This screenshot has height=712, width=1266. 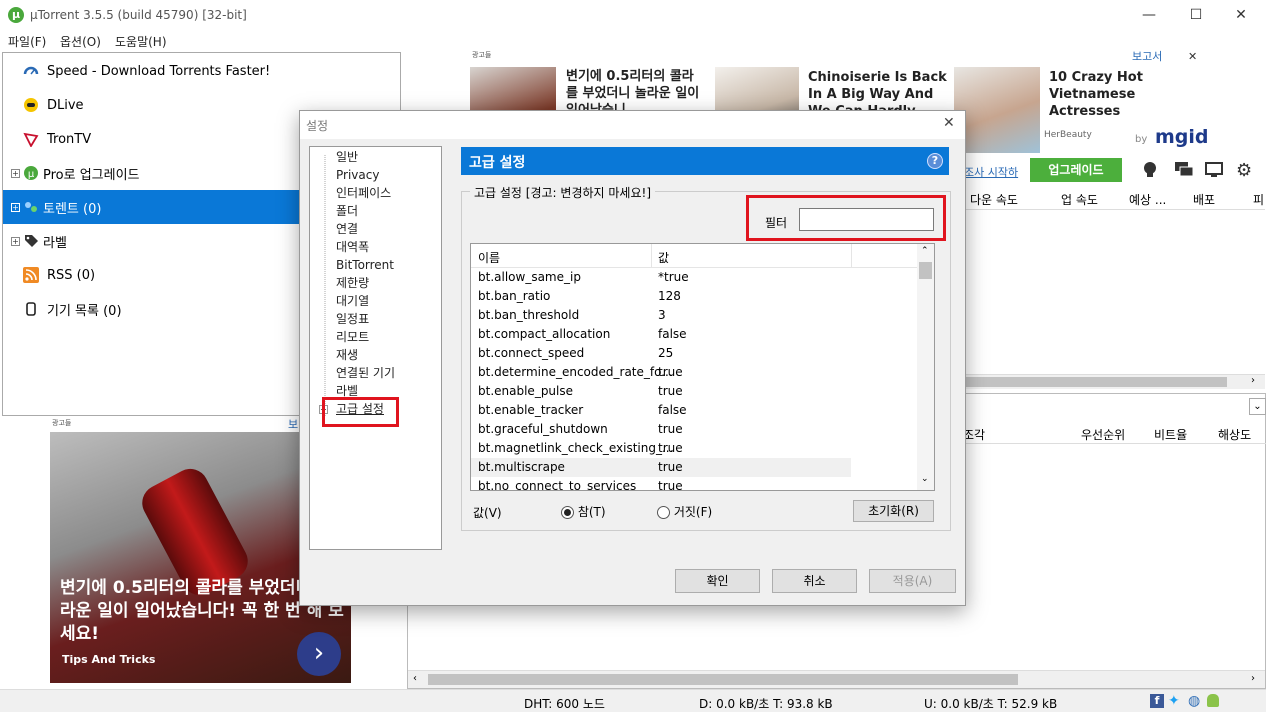 What do you see at coordinates (1170, 434) in the screenshot?
I see `col-bitrate: 비트율` at bounding box center [1170, 434].